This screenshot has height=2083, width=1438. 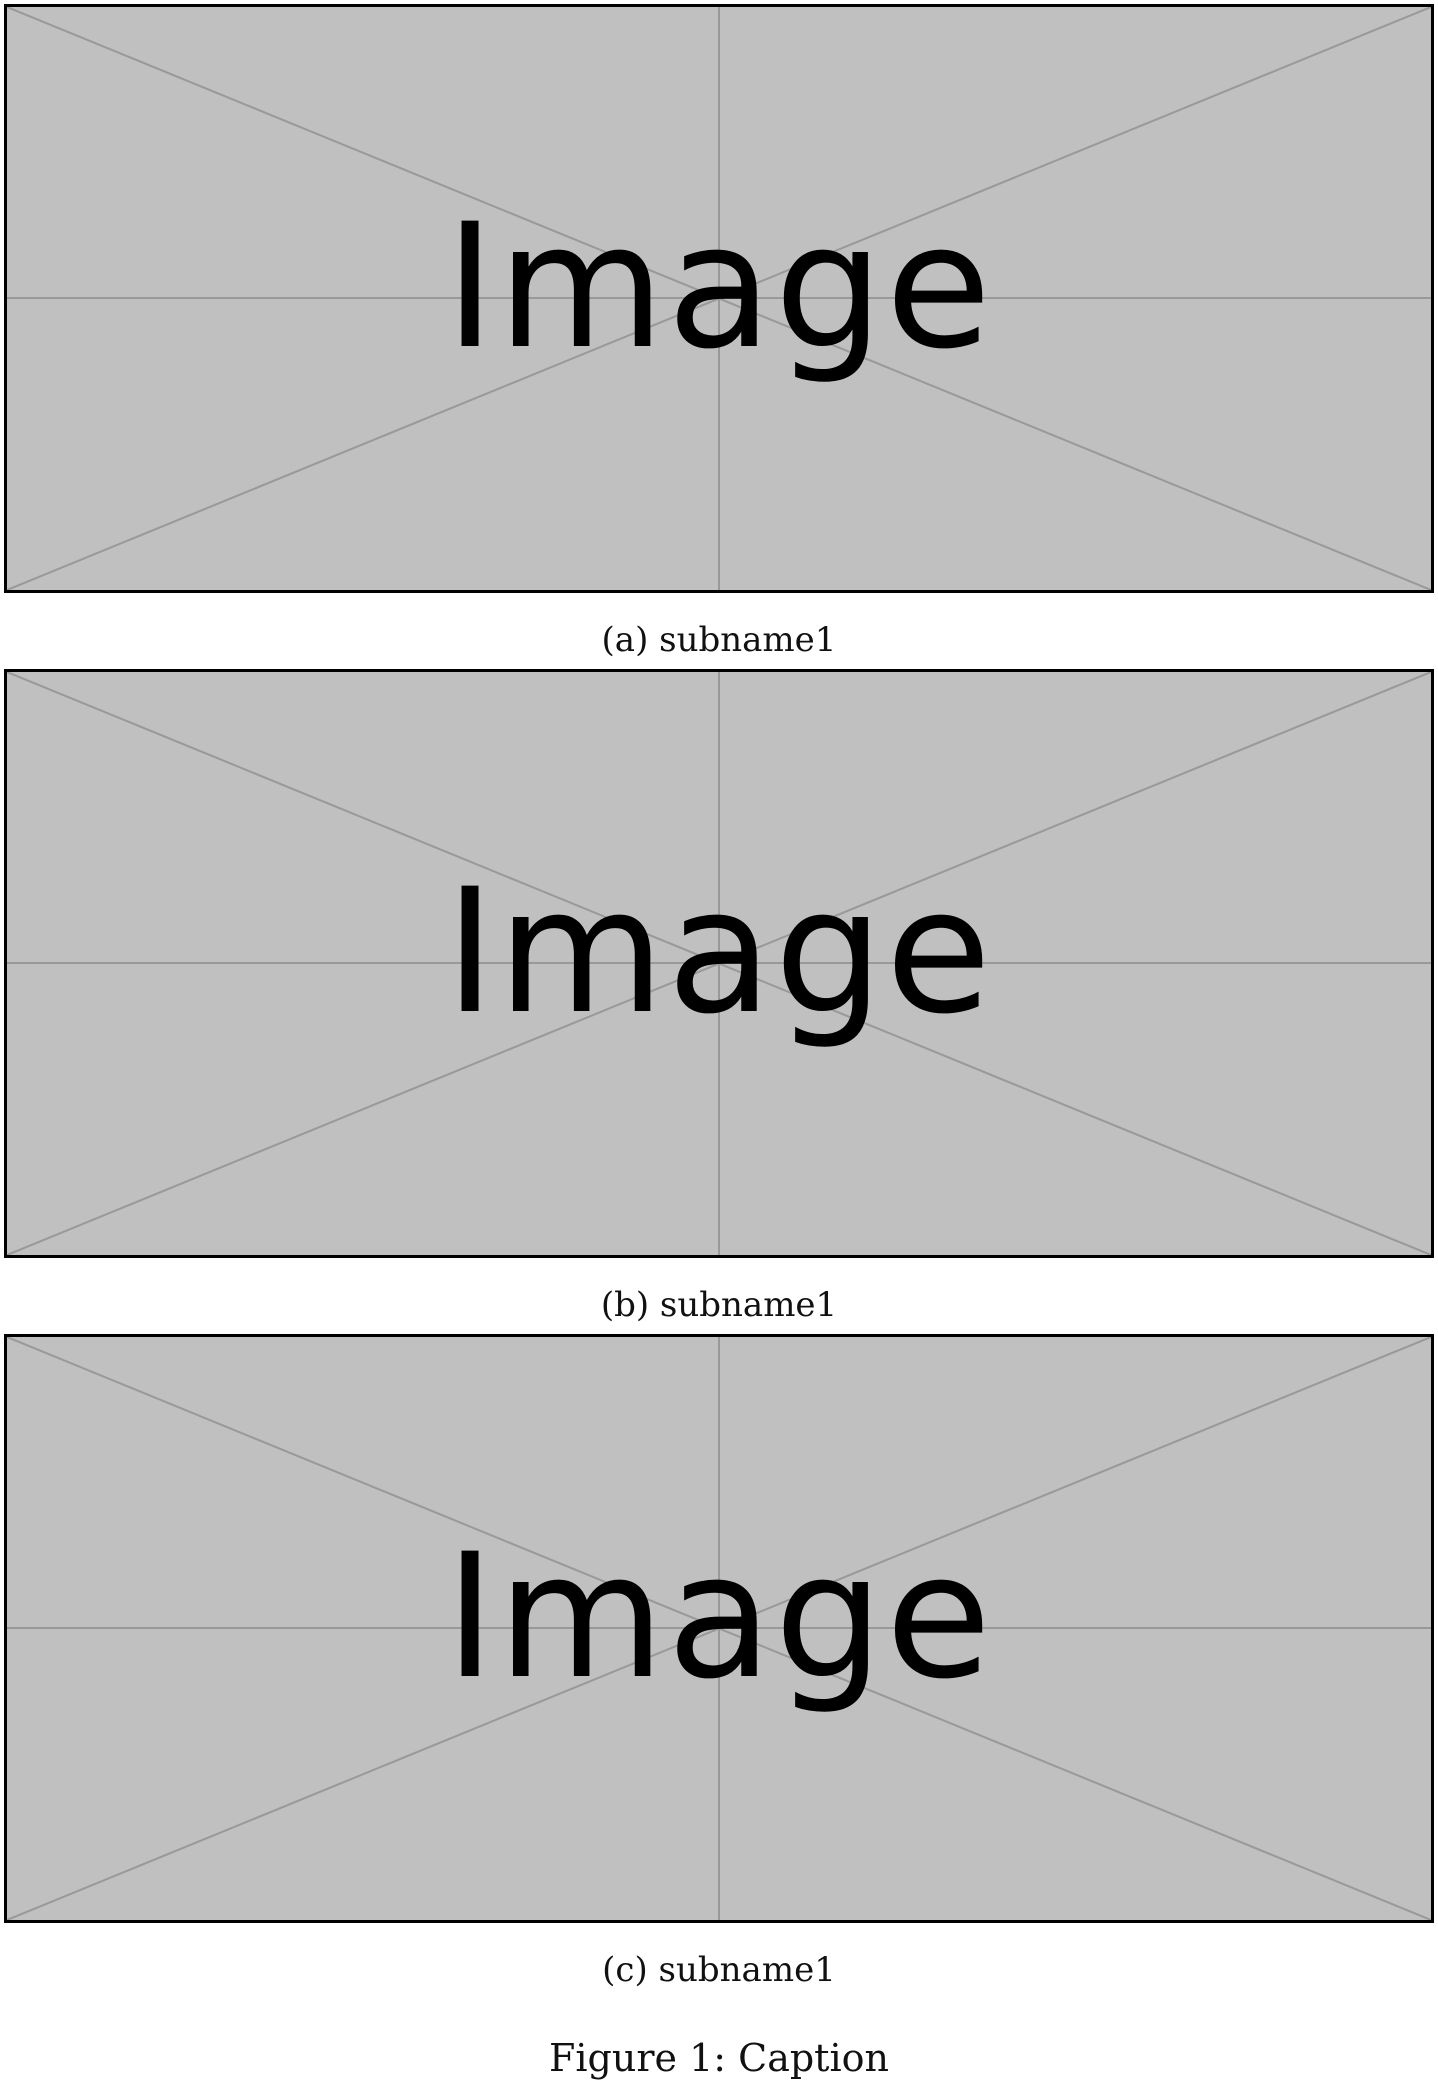 What do you see at coordinates (719, 1305) in the screenshot?
I see `subcaption-b: (b) subname1` at bounding box center [719, 1305].